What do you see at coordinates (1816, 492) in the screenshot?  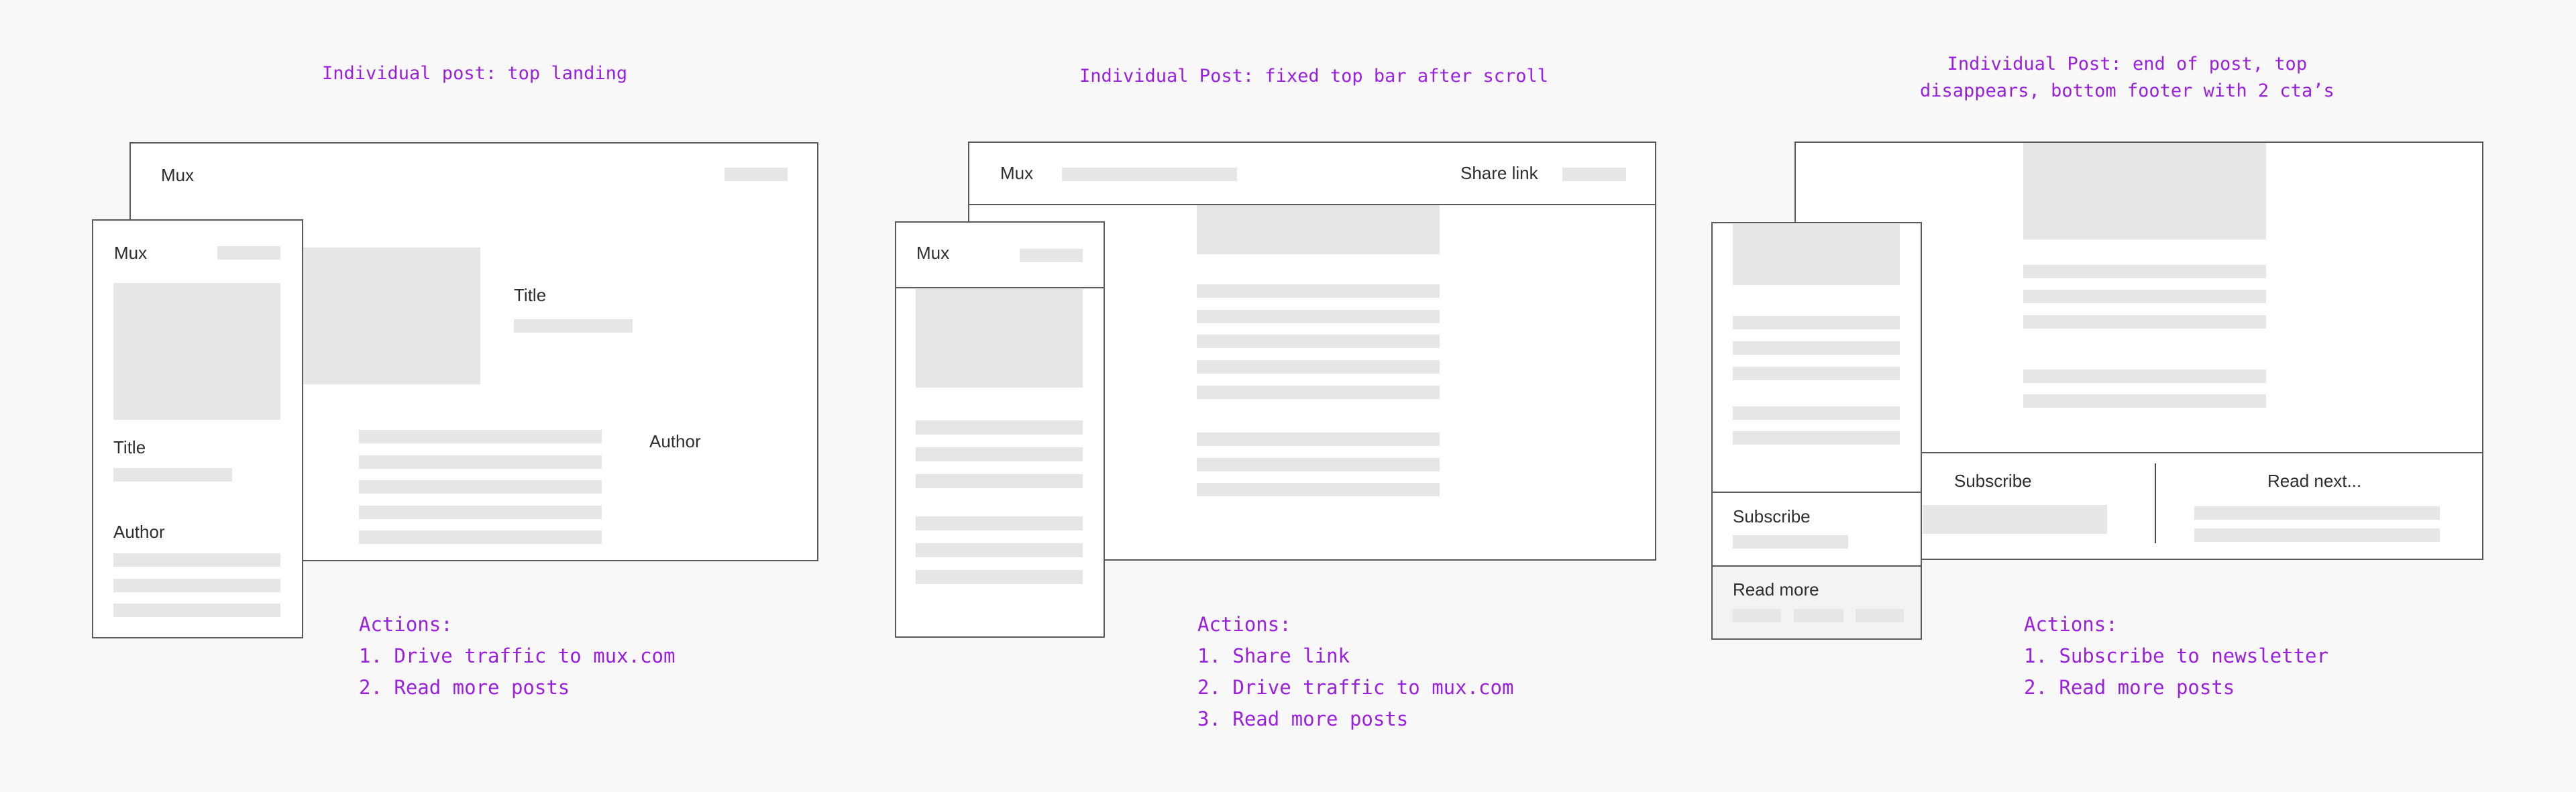 I see `panel-3-mobile-subscribe-divider` at bounding box center [1816, 492].